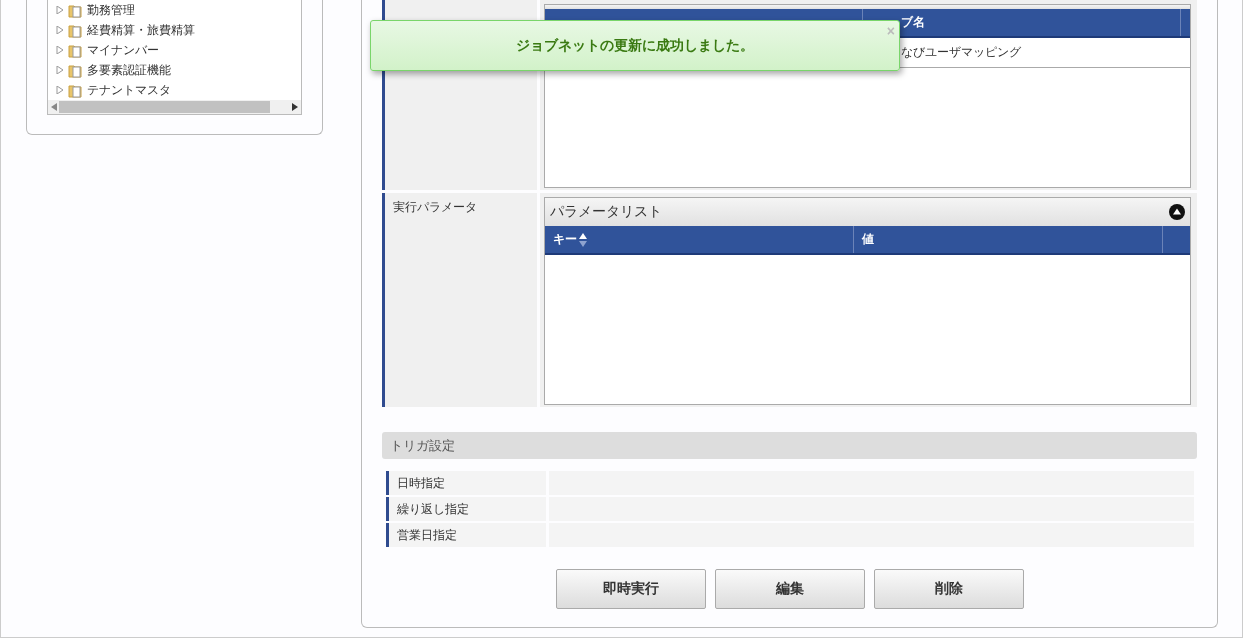 The width and height of the screenshot is (1243, 638). I want to click on horizontal-scrollbar, so click(174, 107).